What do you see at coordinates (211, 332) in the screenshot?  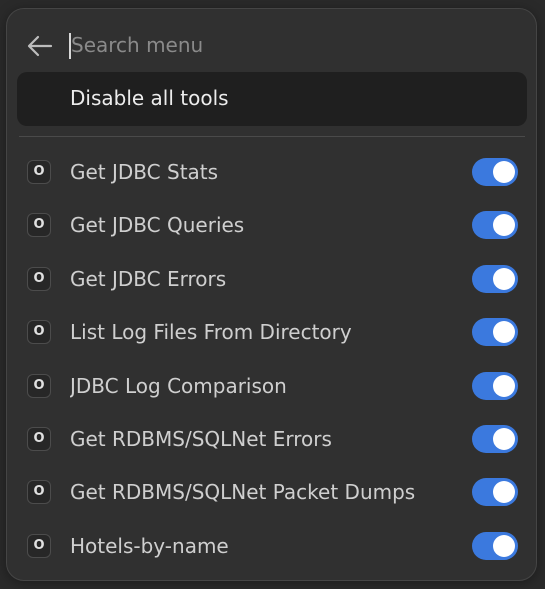 I see `tool-label: List Log Files From Directory` at bounding box center [211, 332].